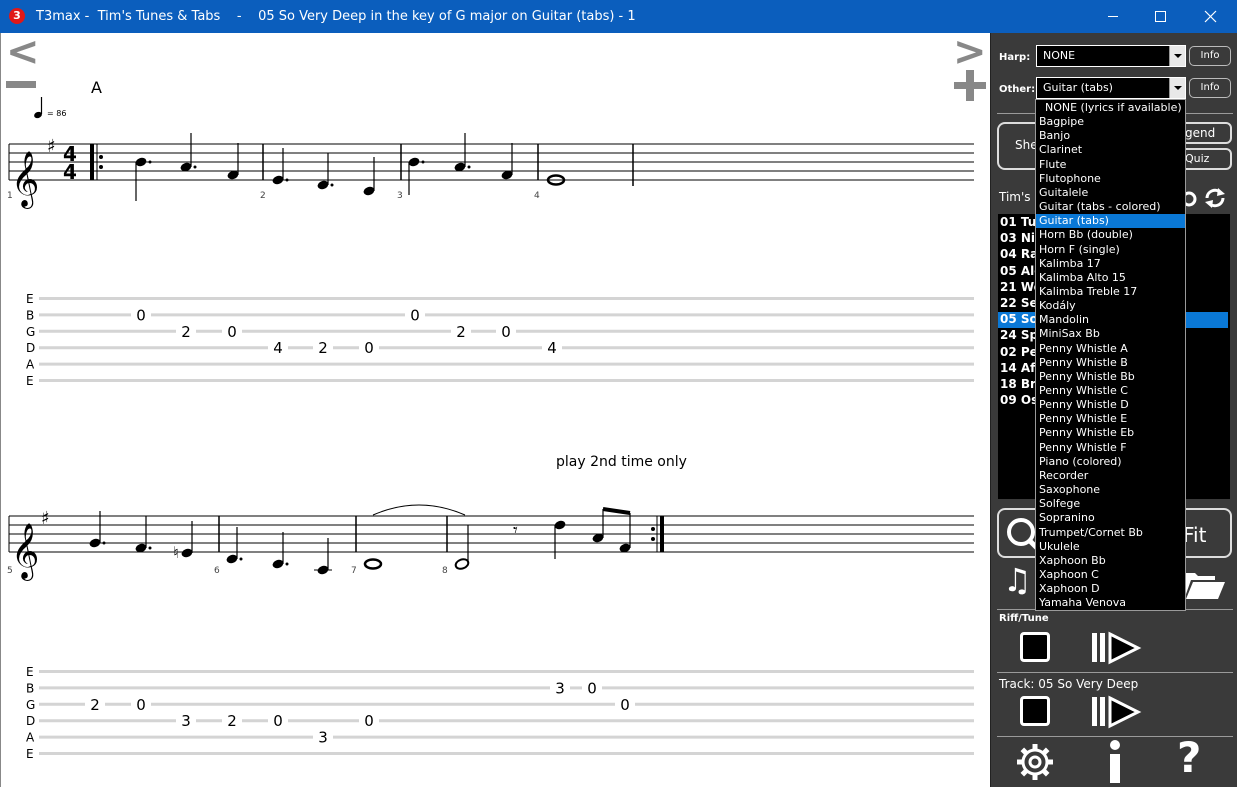  Describe the element at coordinates (278, 348) in the screenshot. I see `tab-fret-number: 4` at that location.